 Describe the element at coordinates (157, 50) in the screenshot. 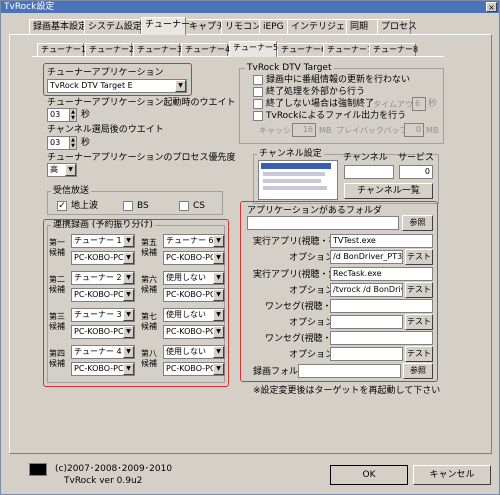

I see `subtab-tuner-3: チューナー3` at that location.